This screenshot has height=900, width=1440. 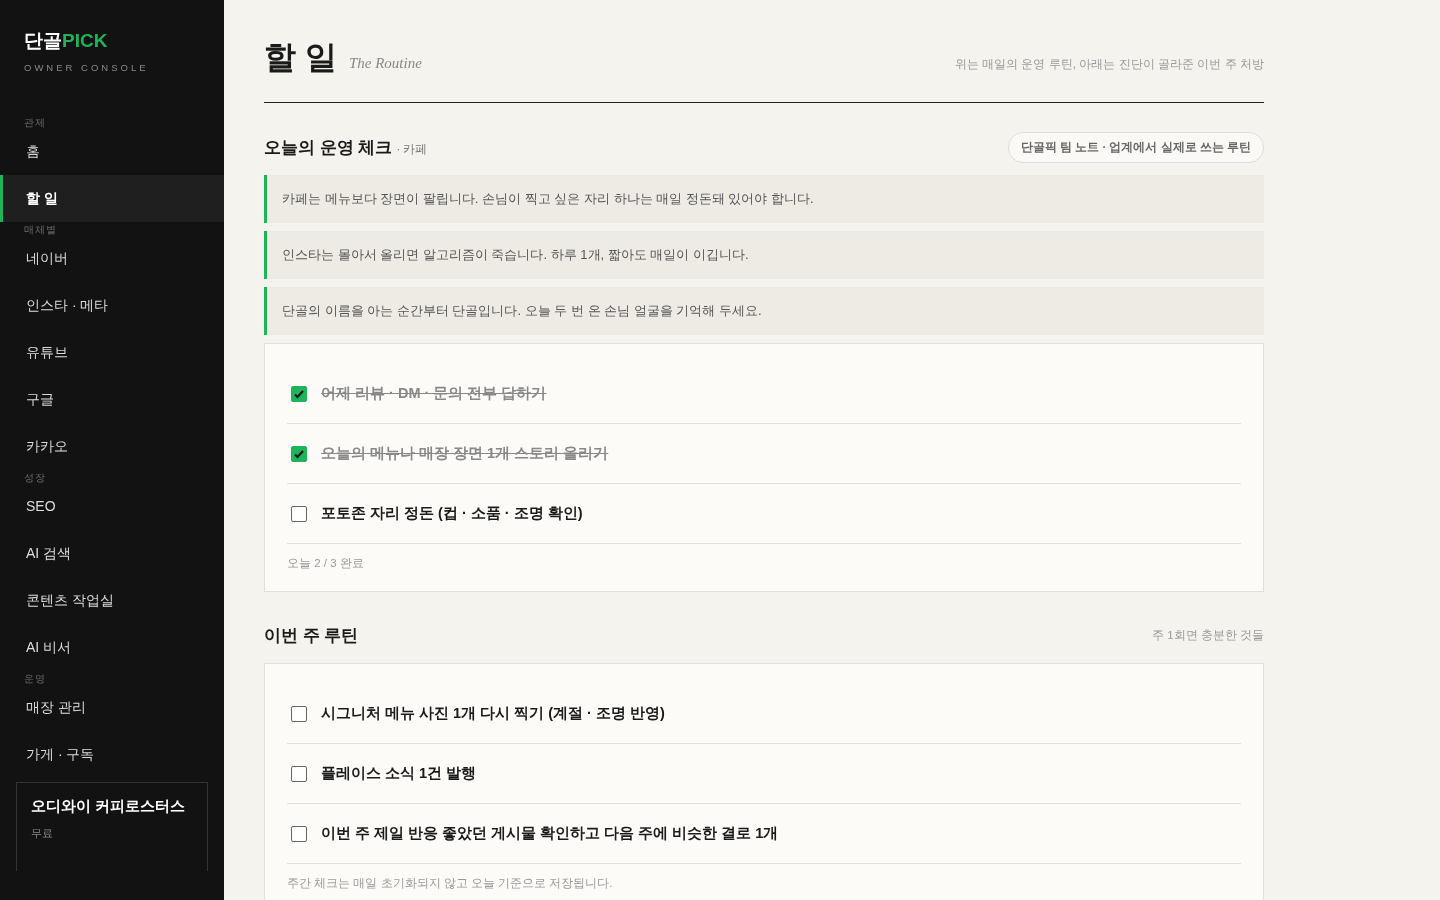 I want to click on console-subtitle: OWNER CONSOLE, so click(x=86, y=67).